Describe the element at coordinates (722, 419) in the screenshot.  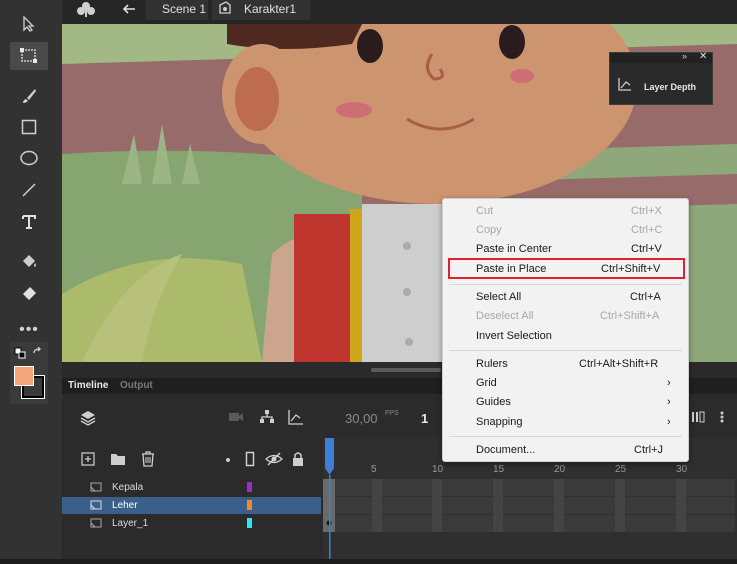
I see `timeline-menu-icon` at that location.